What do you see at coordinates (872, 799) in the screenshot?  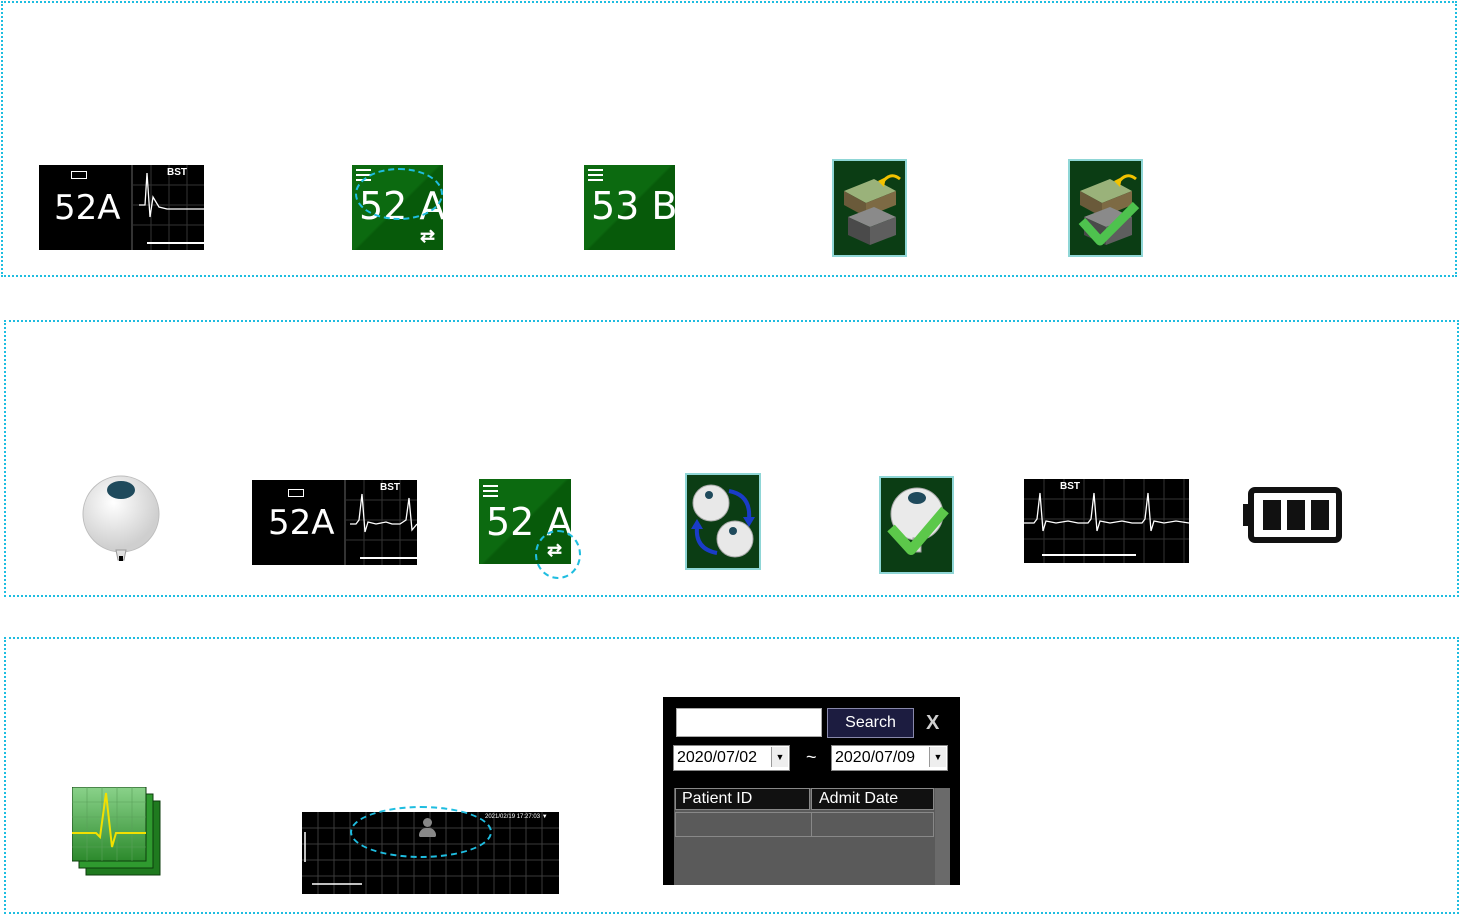 I see `column-header-admit-date: Admit Date` at bounding box center [872, 799].